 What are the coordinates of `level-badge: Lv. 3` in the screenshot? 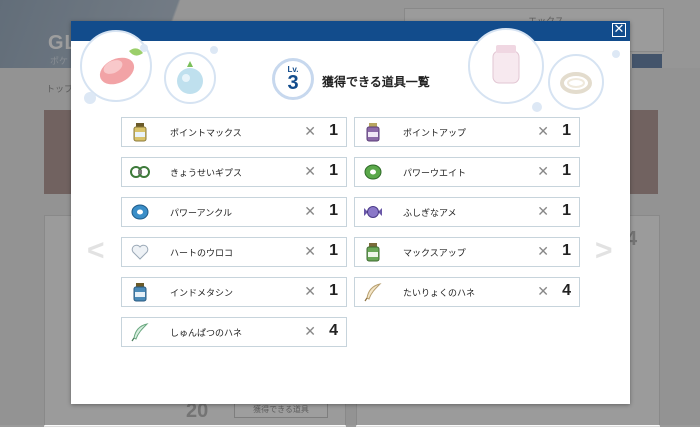 It's located at (293, 79).